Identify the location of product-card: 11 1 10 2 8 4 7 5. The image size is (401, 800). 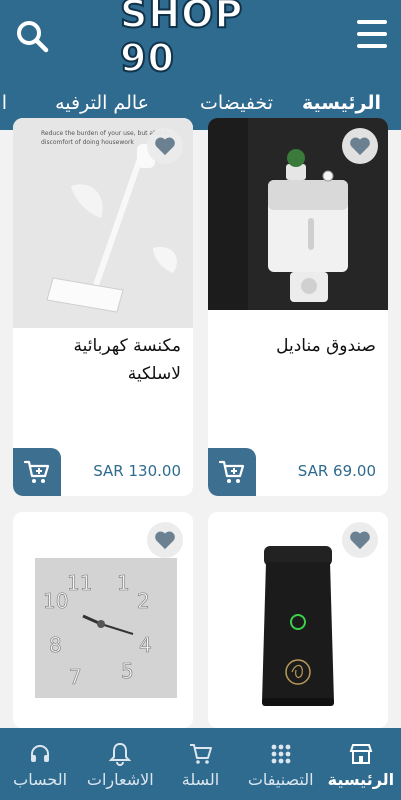
(103, 620).